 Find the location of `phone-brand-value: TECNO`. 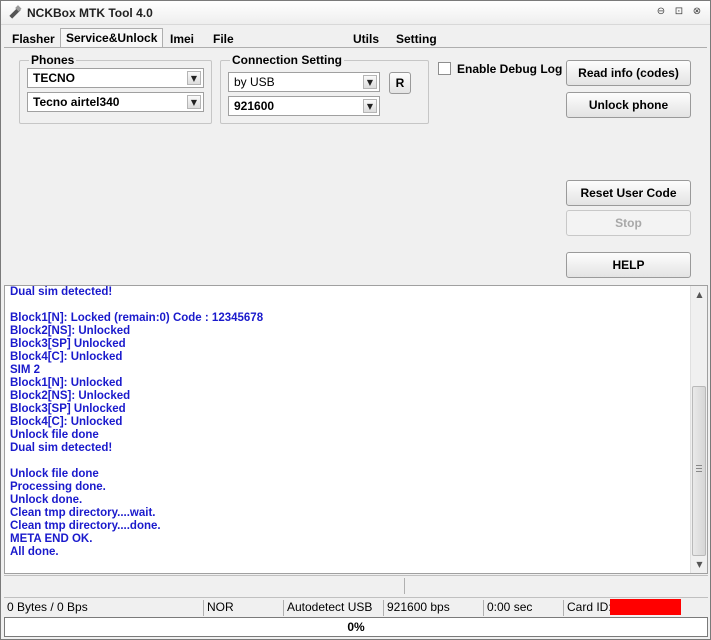

phone-brand-value: TECNO is located at coordinates (54, 78).